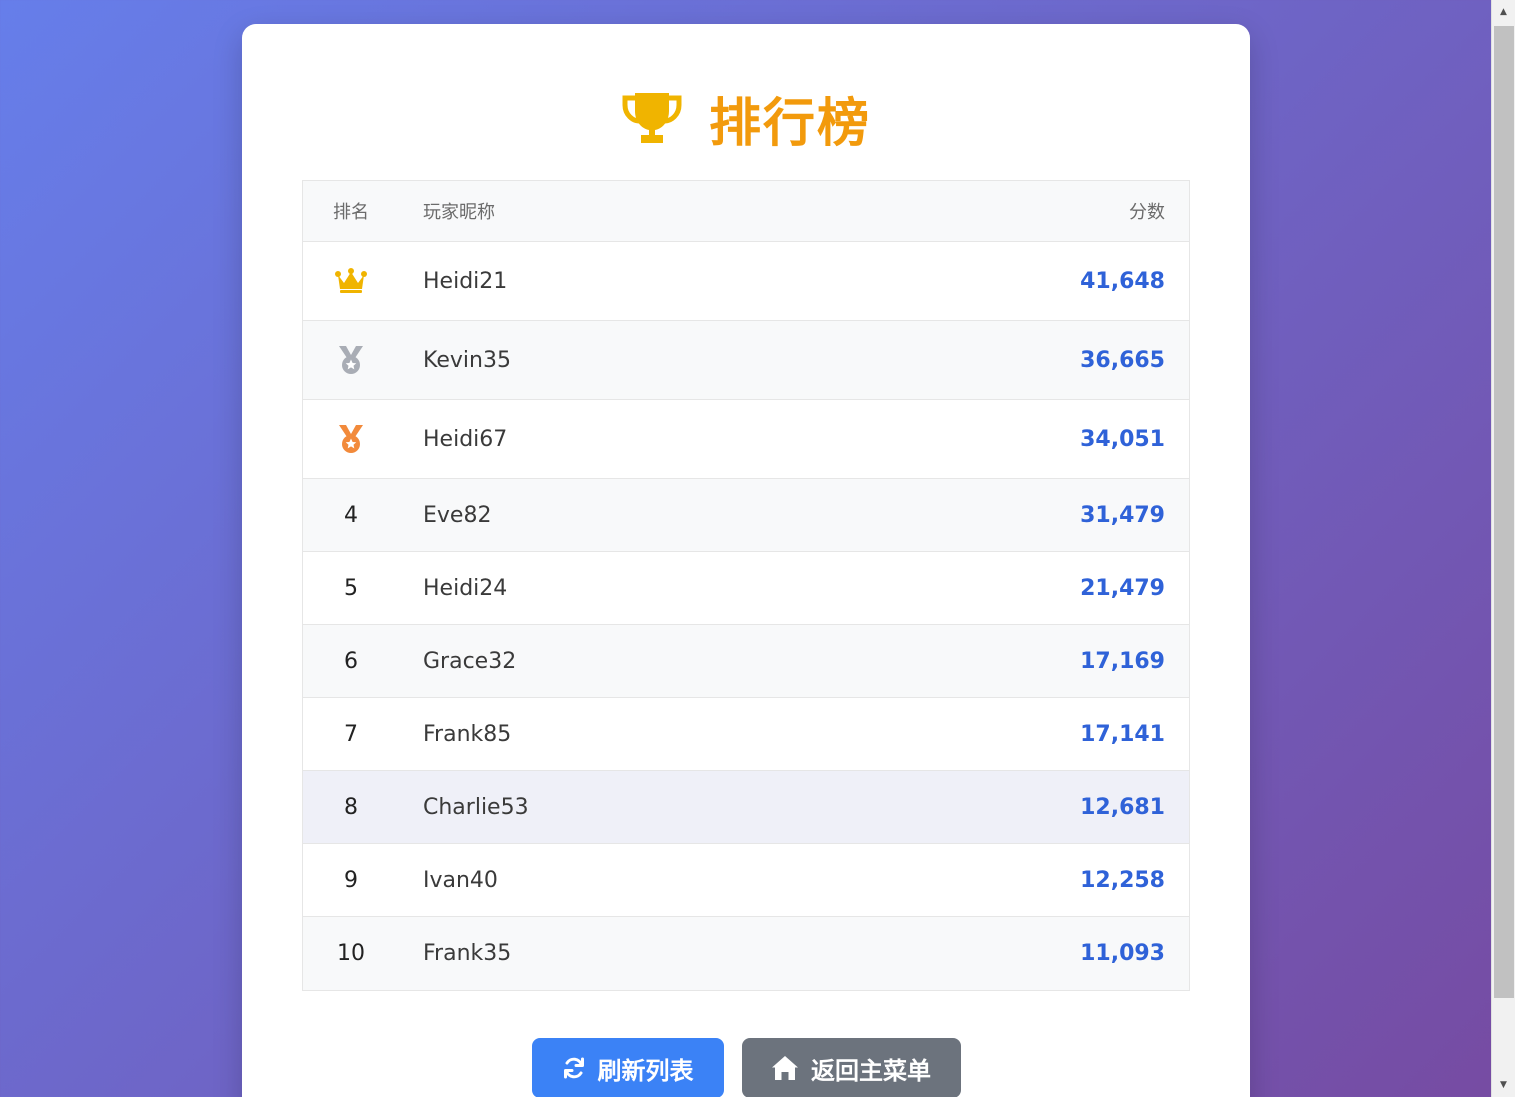 This screenshot has height=1097, width=1515. Describe the element at coordinates (746, 281) in the screenshot. I see `table-row: Heidi21 41,648` at that location.